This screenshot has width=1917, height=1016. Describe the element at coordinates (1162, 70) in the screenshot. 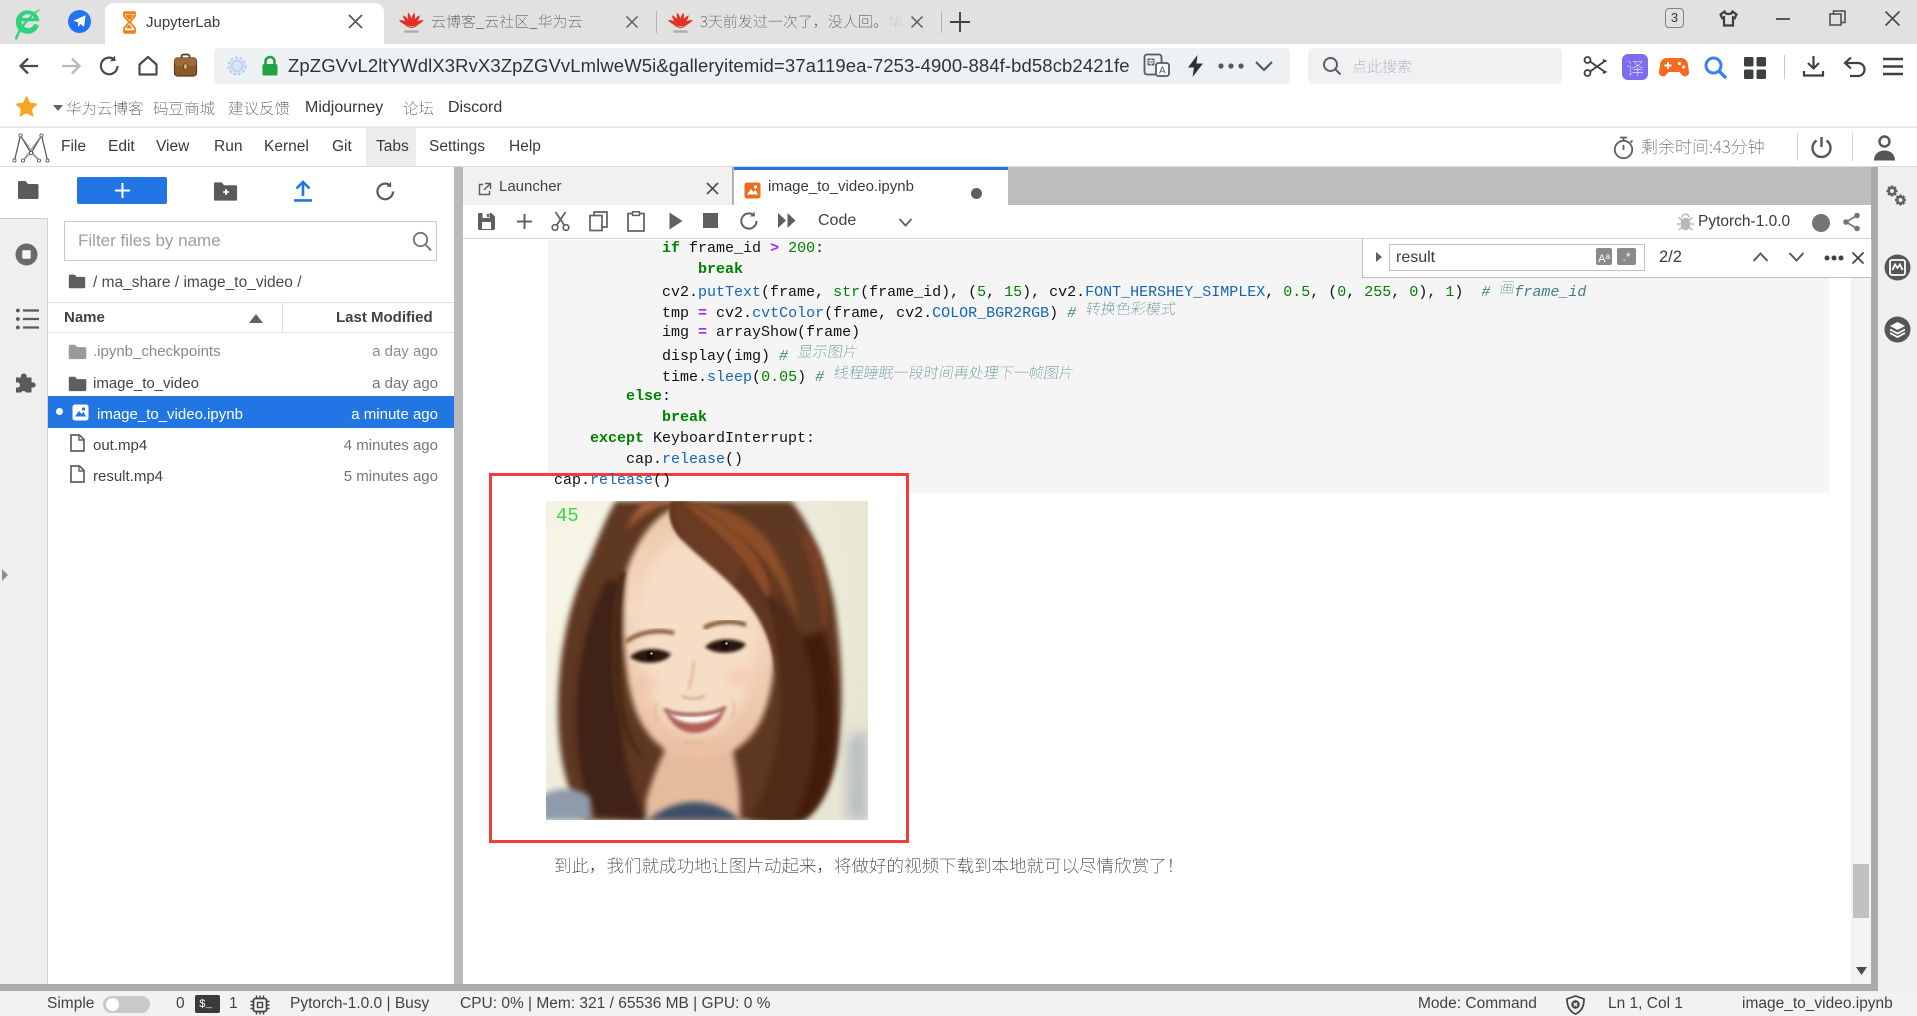

I see `svg-text: A` at that location.